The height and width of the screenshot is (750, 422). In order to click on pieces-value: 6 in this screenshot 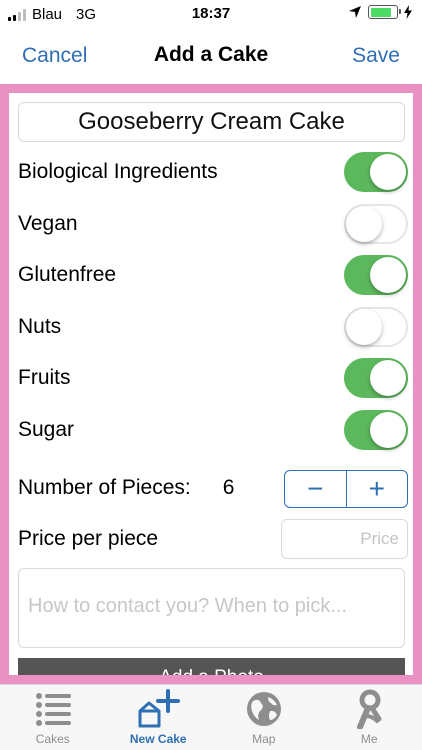, I will do `click(228, 487)`.